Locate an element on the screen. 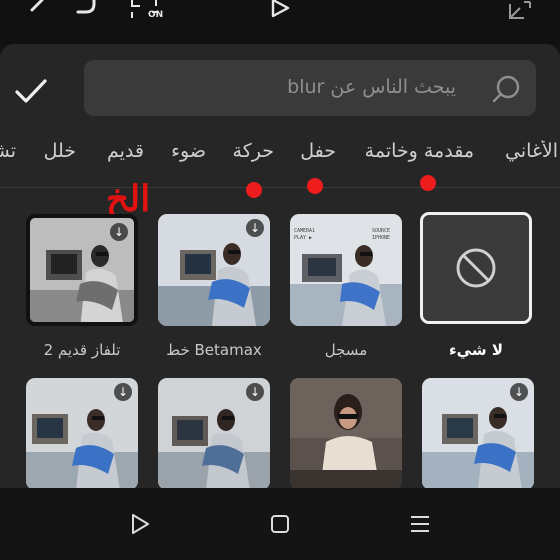 This screenshot has height=560, width=560. tab-light: ضوء is located at coordinates (188, 151).